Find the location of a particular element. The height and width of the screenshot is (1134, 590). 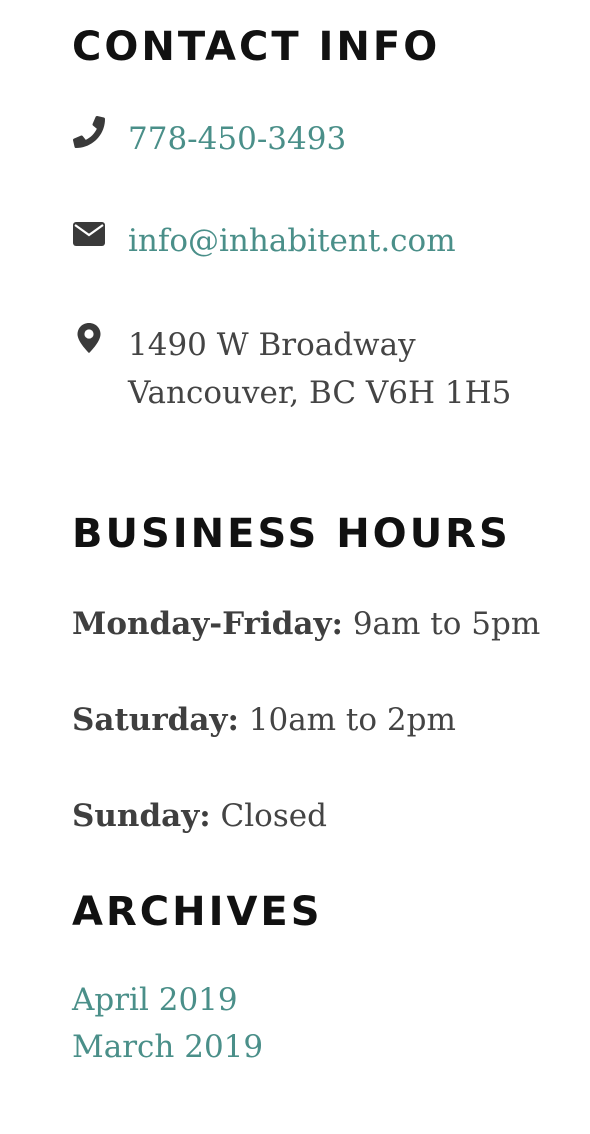

map-marker-icon is located at coordinates (89, 338).